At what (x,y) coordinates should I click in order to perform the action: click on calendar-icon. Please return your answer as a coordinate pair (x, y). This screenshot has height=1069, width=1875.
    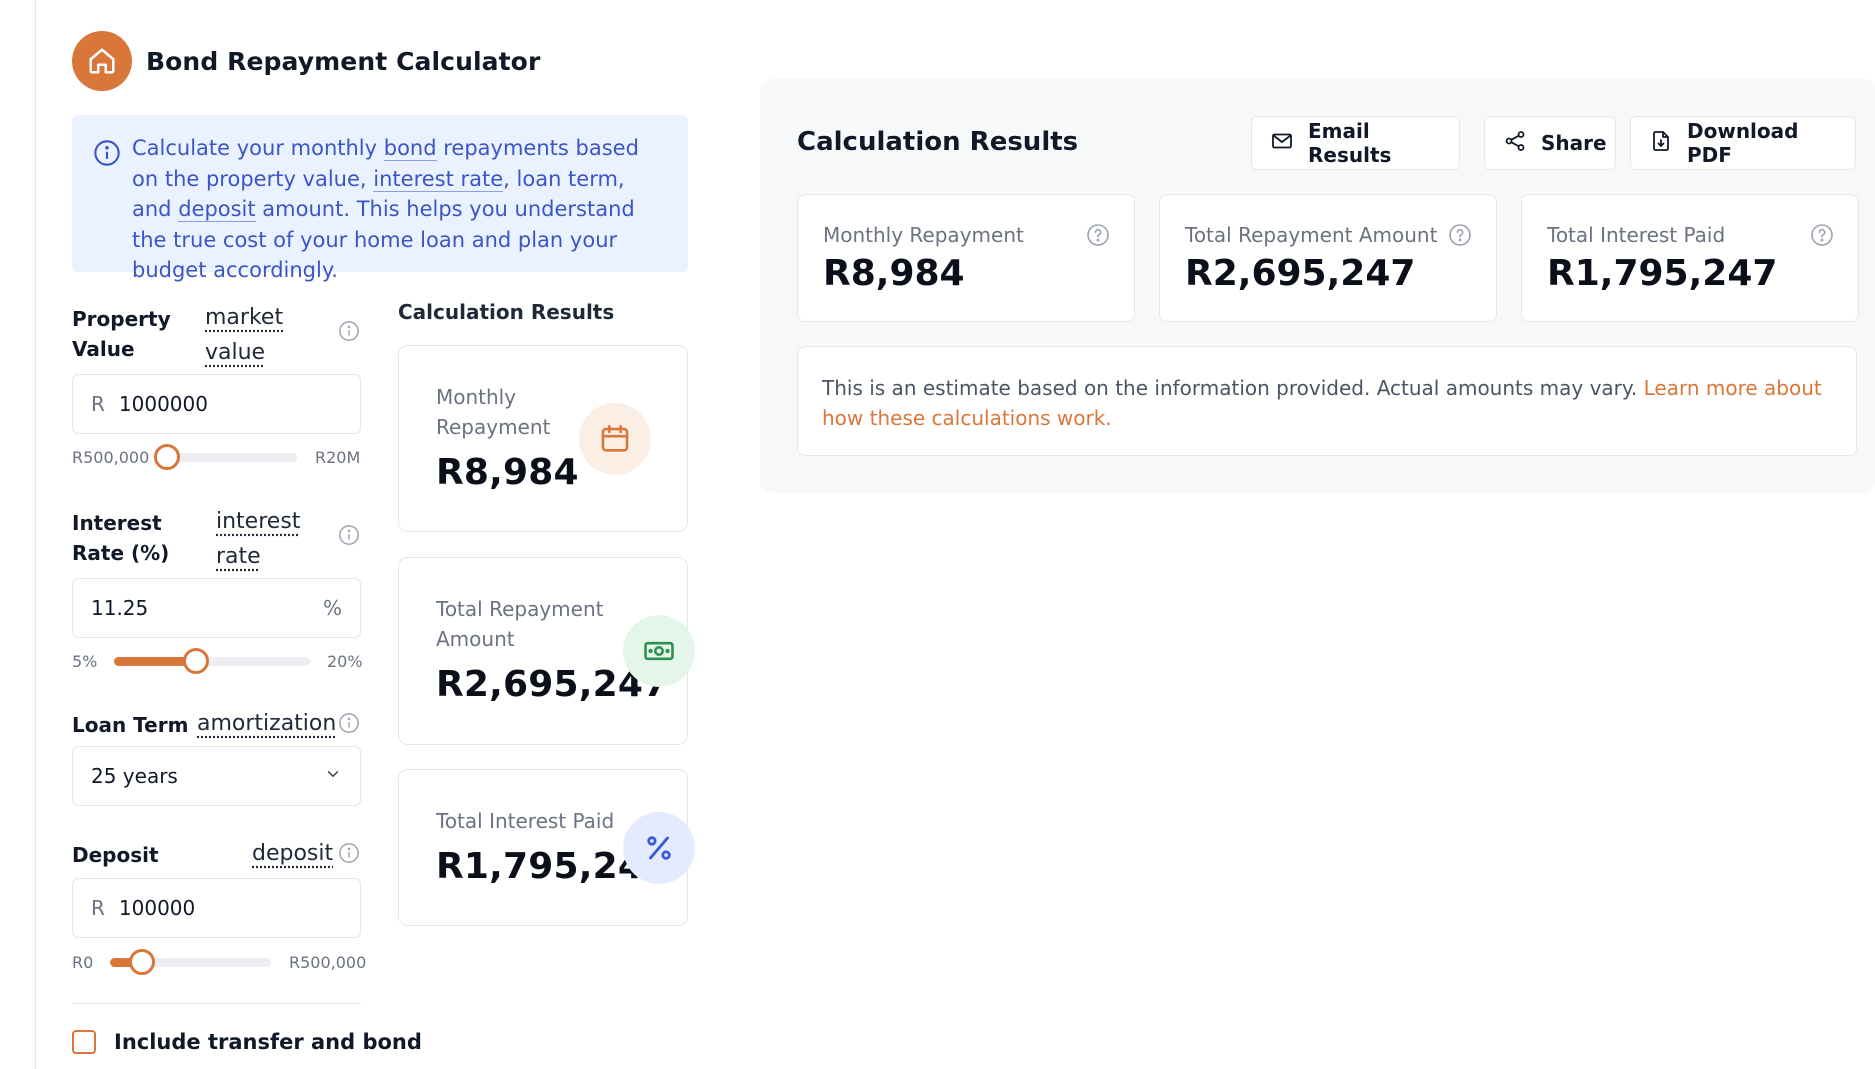
    Looking at the image, I should click on (615, 439).